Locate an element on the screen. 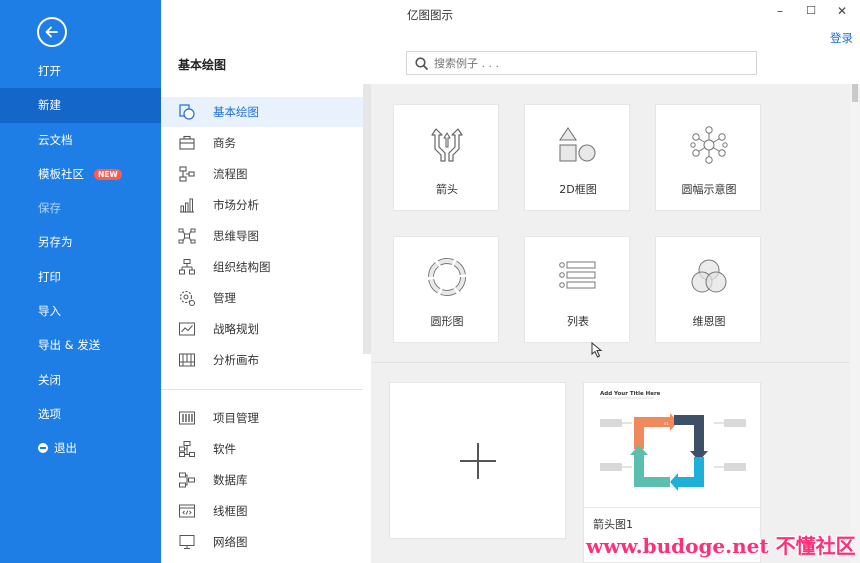  category-label: 组织结构图 is located at coordinates (242, 267).